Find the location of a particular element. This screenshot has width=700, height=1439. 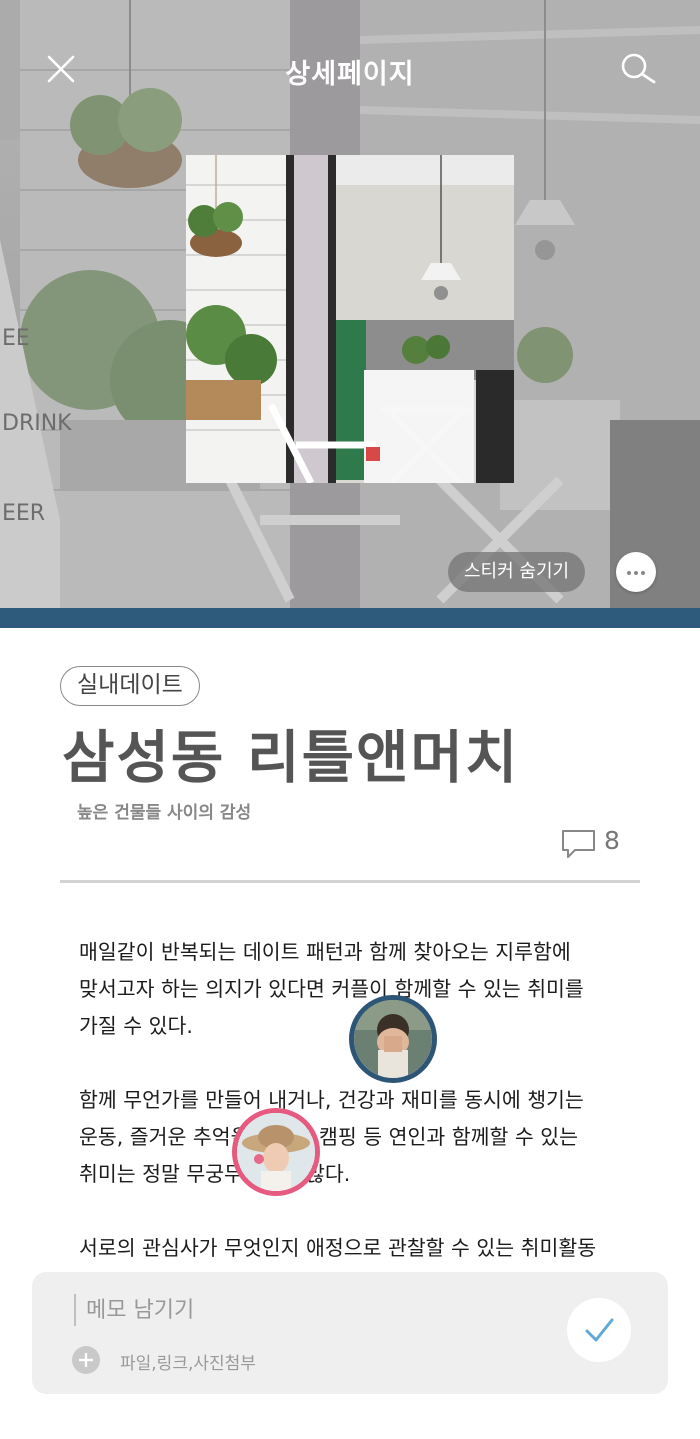

attach-label: 파일,링크,사진첨부 is located at coordinates (188, 1364).